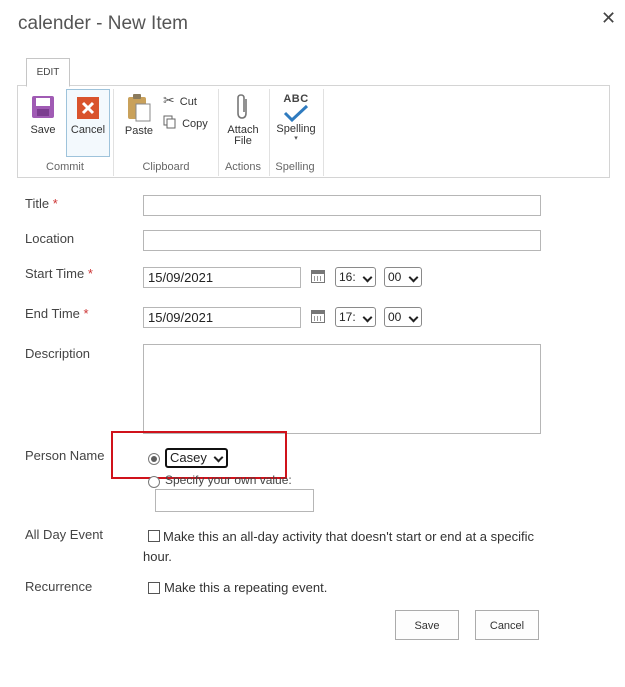 Image resolution: width=625 pixels, height=687 pixels. What do you see at coordinates (154, 588) in the screenshot?
I see `recurrence-checkbox` at bounding box center [154, 588].